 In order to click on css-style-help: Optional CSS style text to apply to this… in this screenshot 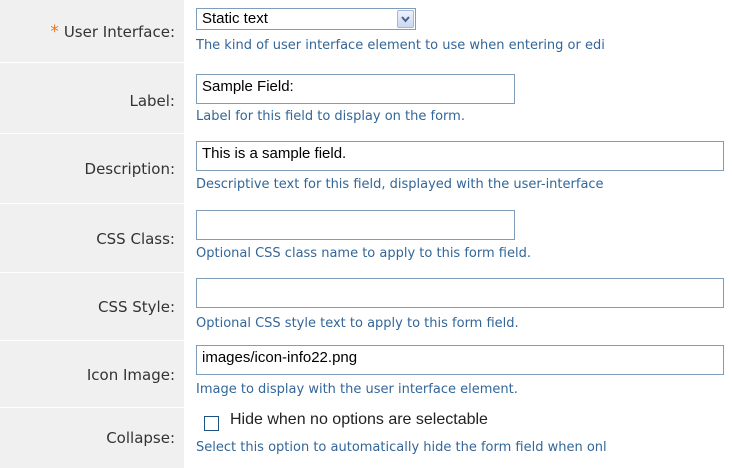, I will do `click(357, 323)`.